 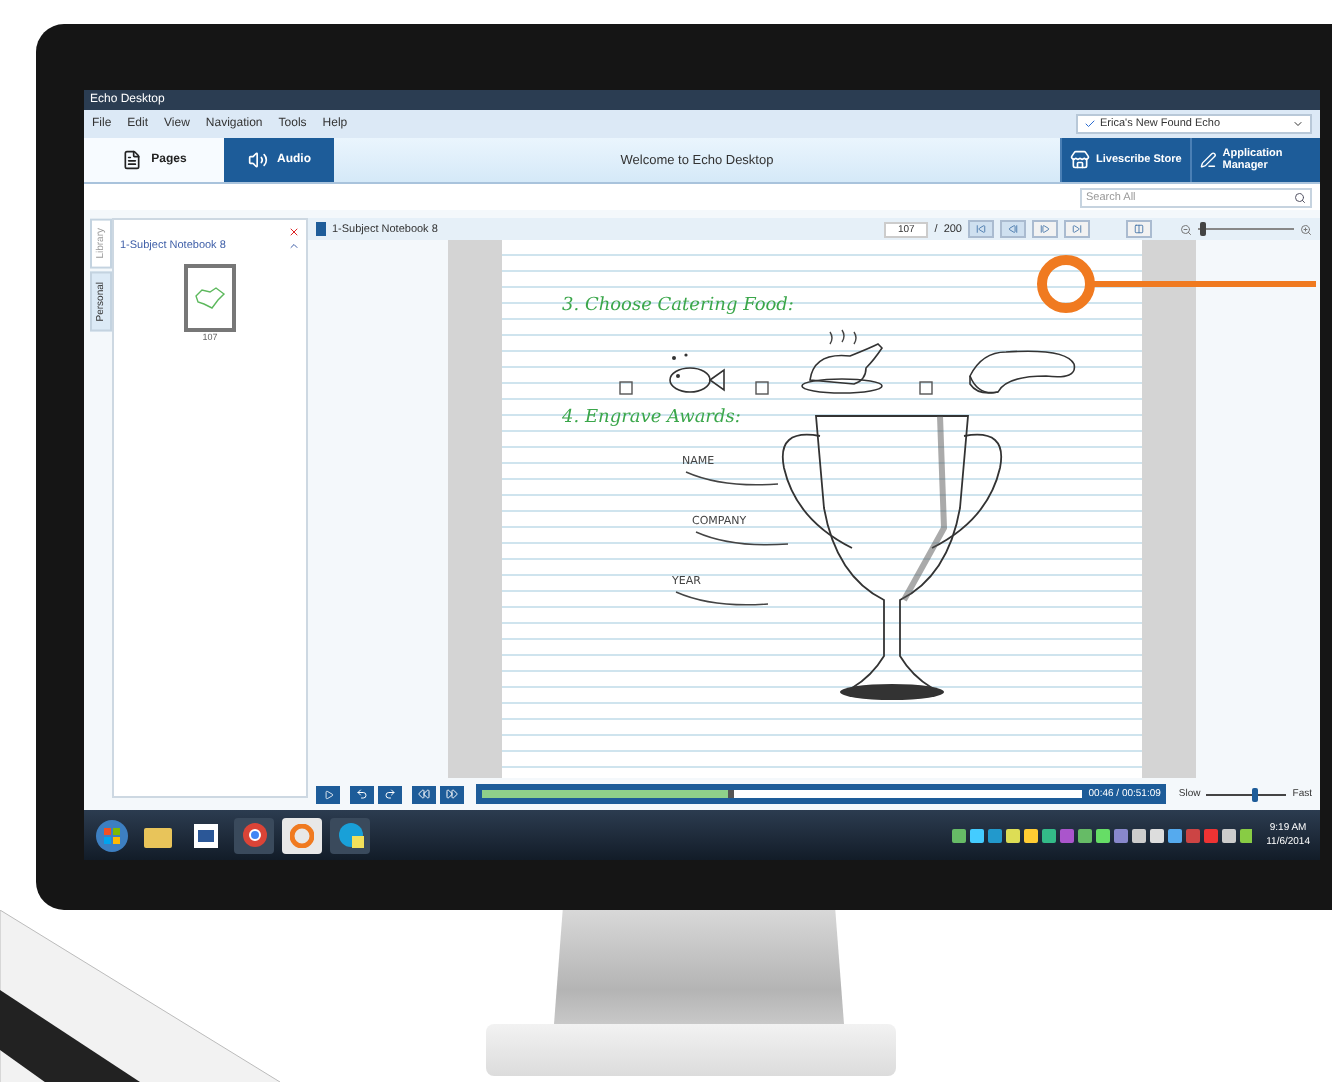 What do you see at coordinates (131, 160) in the screenshot?
I see `pages-icon` at bounding box center [131, 160].